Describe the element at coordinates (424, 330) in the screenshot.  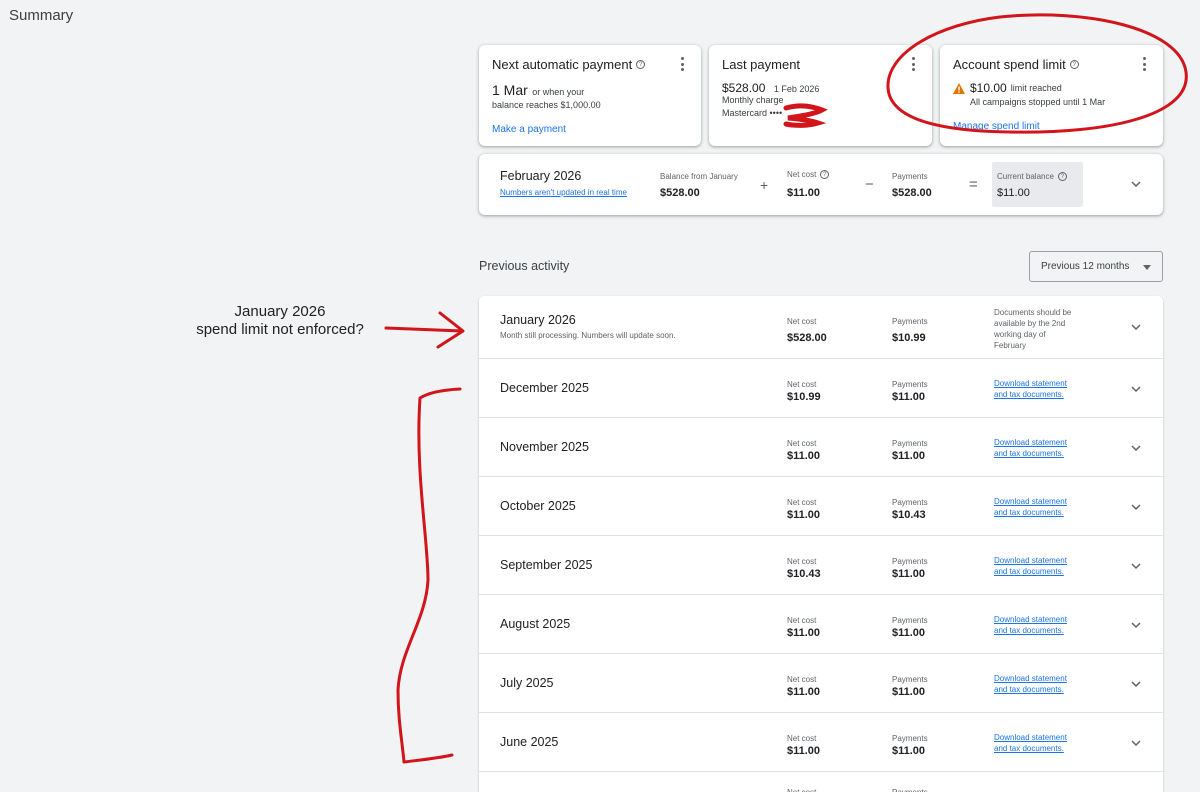
I see `annotation-arrow` at that location.